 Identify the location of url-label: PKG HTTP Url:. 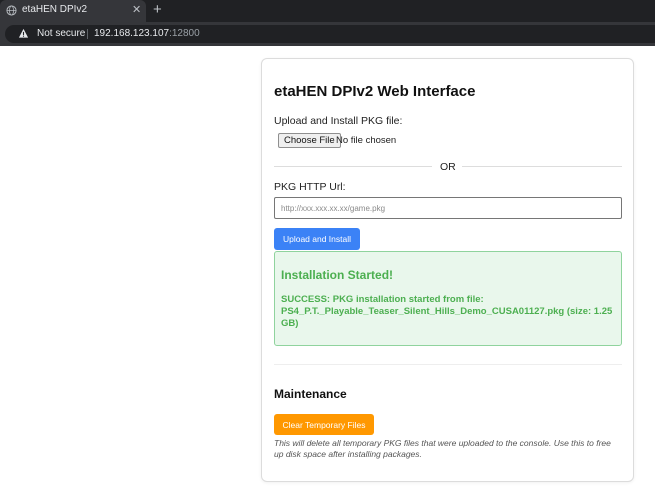
(310, 187).